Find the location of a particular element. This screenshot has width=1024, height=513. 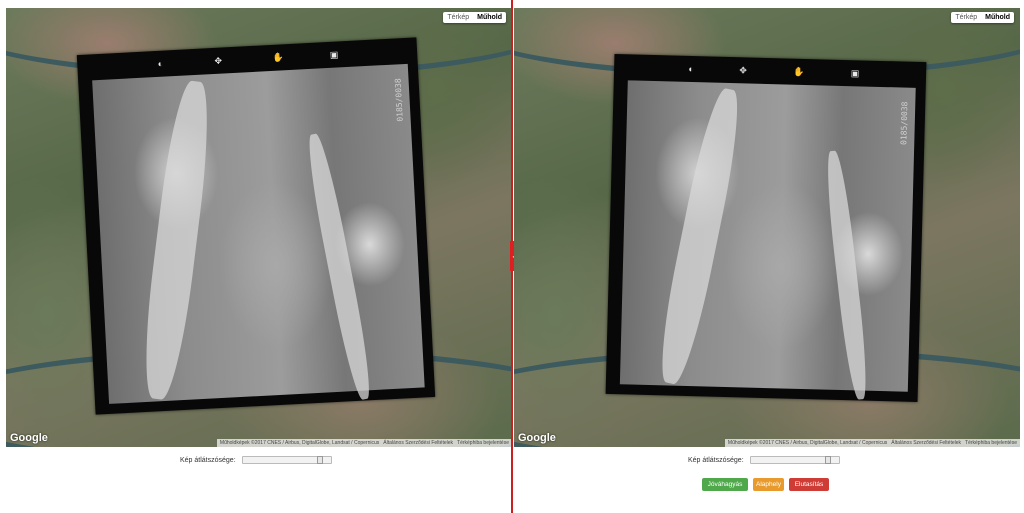

discard-button: Elutasítás is located at coordinates (809, 484).